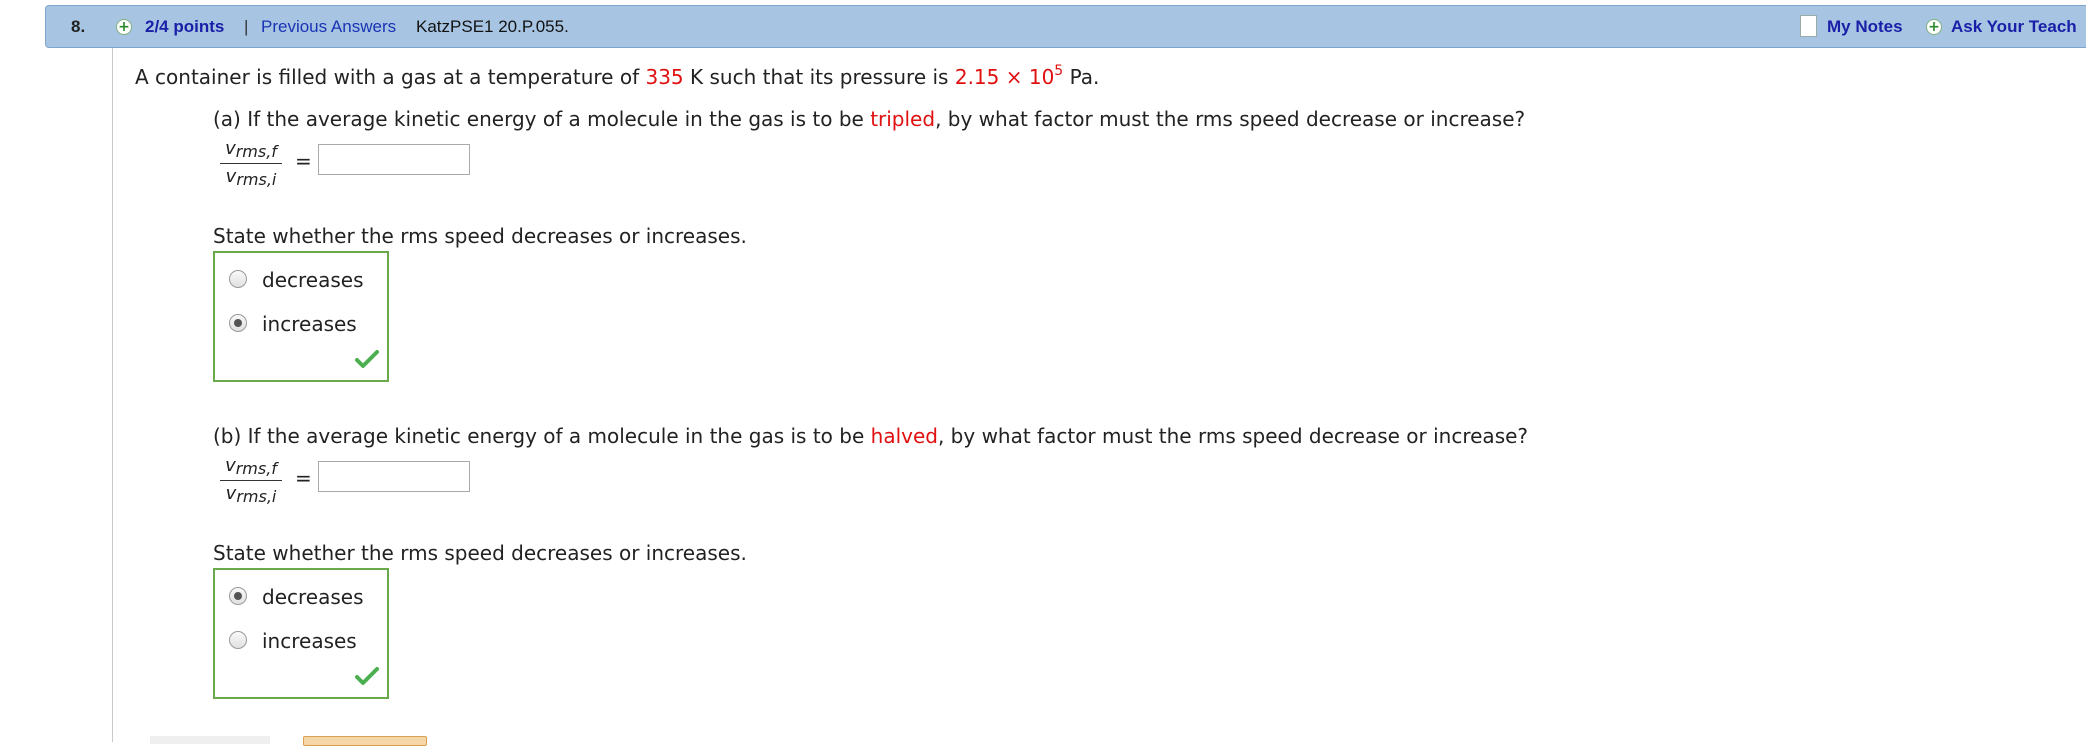 The width and height of the screenshot is (2086, 746). What do you see at coordinates (394, 159) in the screenshot?
I see `part-a-answer-input` at bounding box center [394, 159].